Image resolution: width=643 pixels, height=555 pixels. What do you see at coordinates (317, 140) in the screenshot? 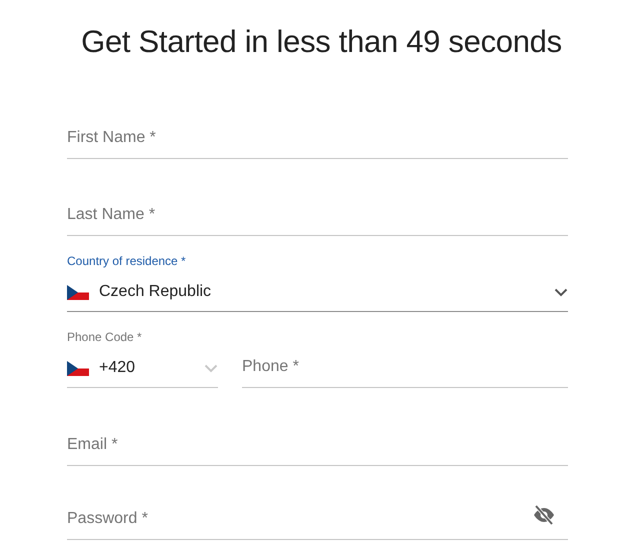
I see `text-field: First Name *` at bounding box center [317, 140].